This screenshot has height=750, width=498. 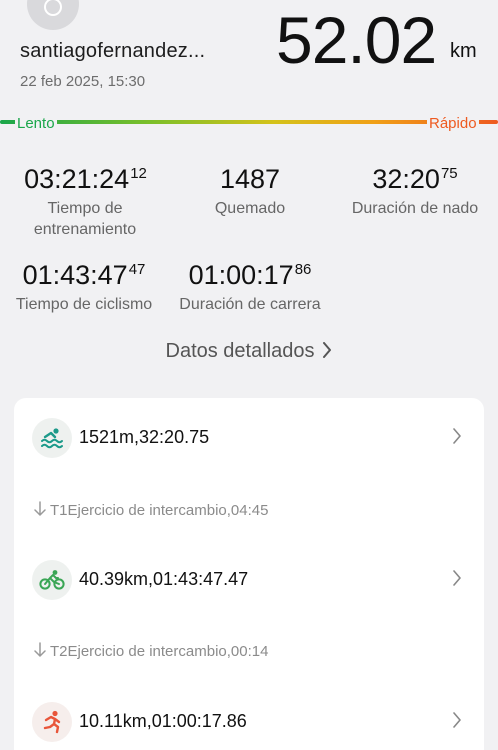 I want to click on training-time-fraction: 12, so click(x=138, y=173).